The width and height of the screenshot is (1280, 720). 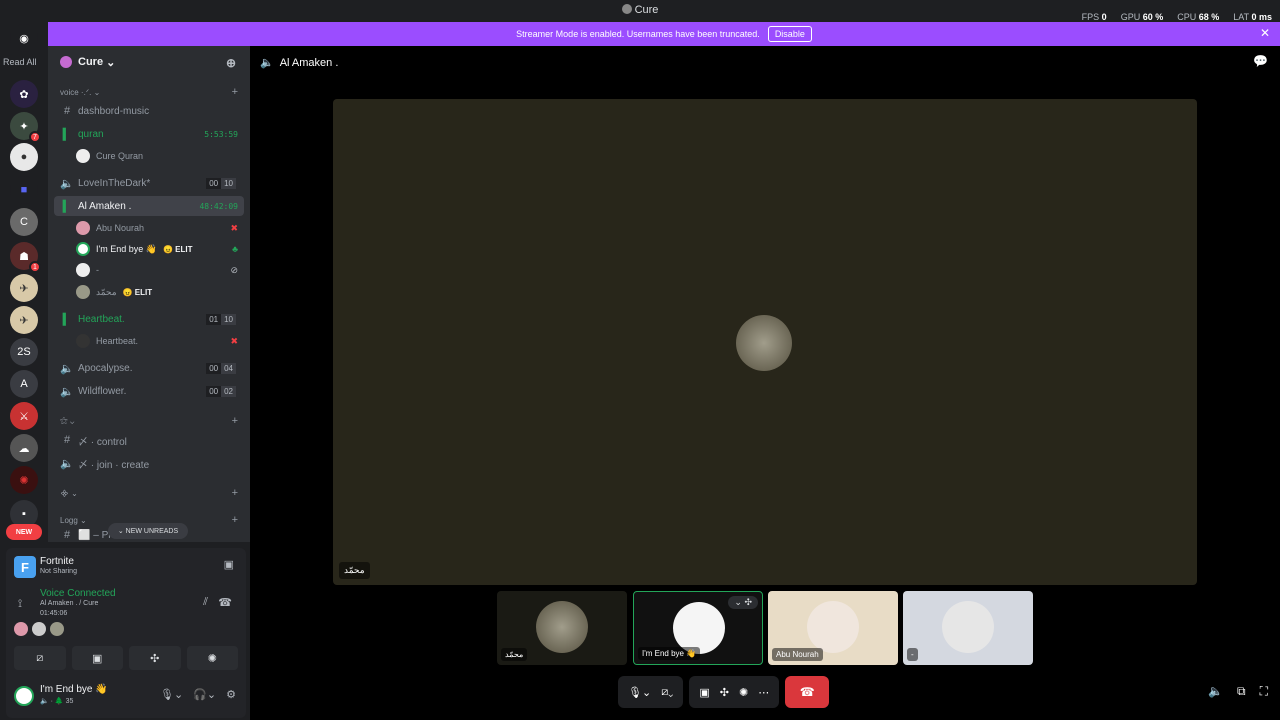 I want to click on gpu-stat: GPU 60 %, so click(x=1142, y=17).